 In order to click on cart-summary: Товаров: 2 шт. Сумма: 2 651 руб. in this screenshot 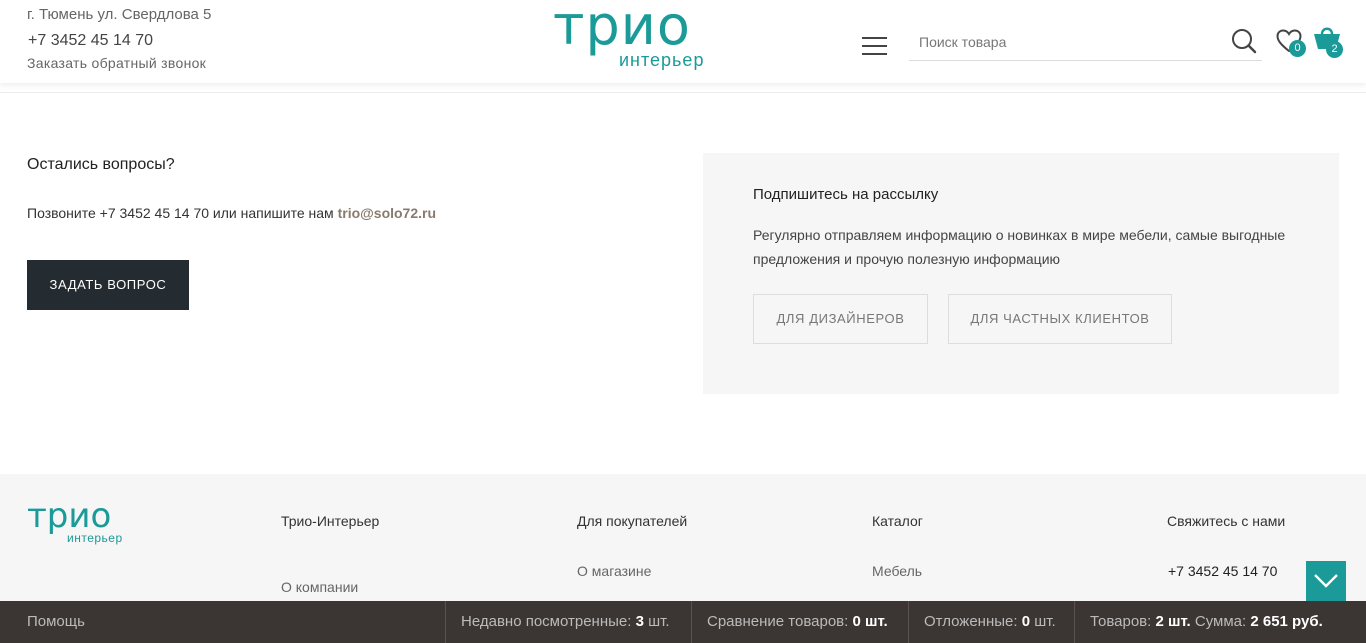, I will do `click(1220, 622)`.